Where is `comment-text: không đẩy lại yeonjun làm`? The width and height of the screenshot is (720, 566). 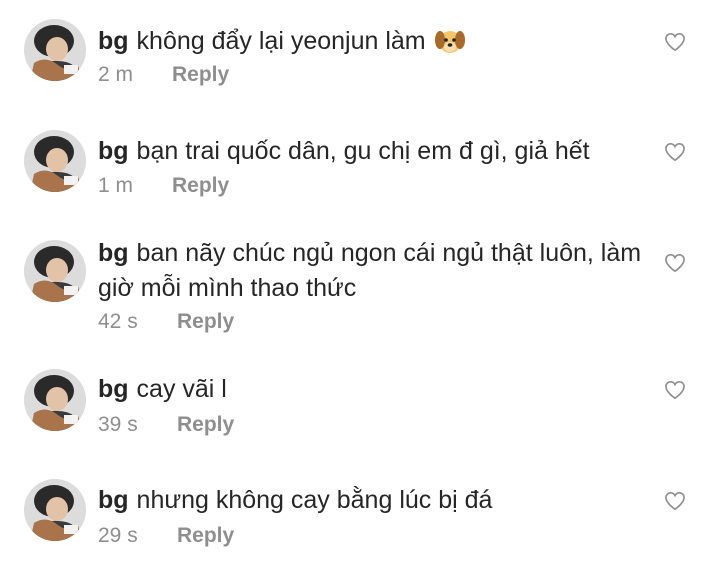 comment-text: không đẩy lại yeonjun làm is located at coordinates (281, 41).